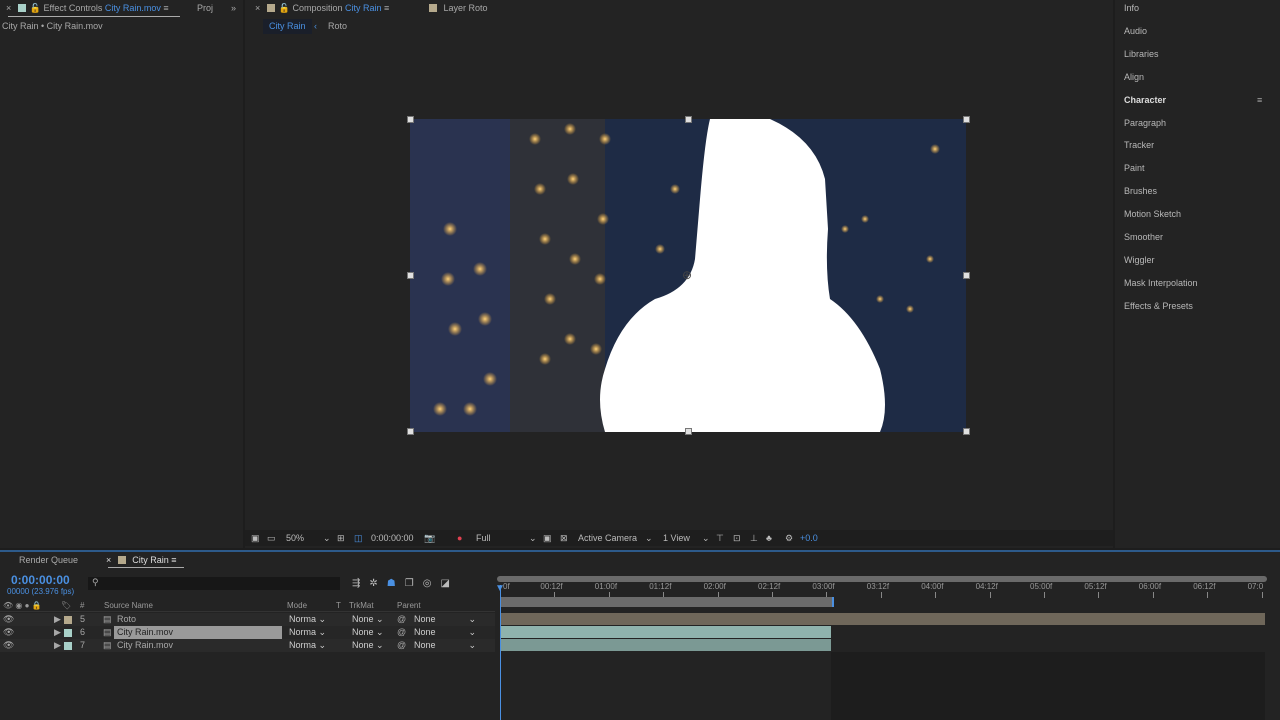  Describe the element at coordinates (48, 560) in the screenshot. I see `render-queue-tab: Render Queue` at that location.